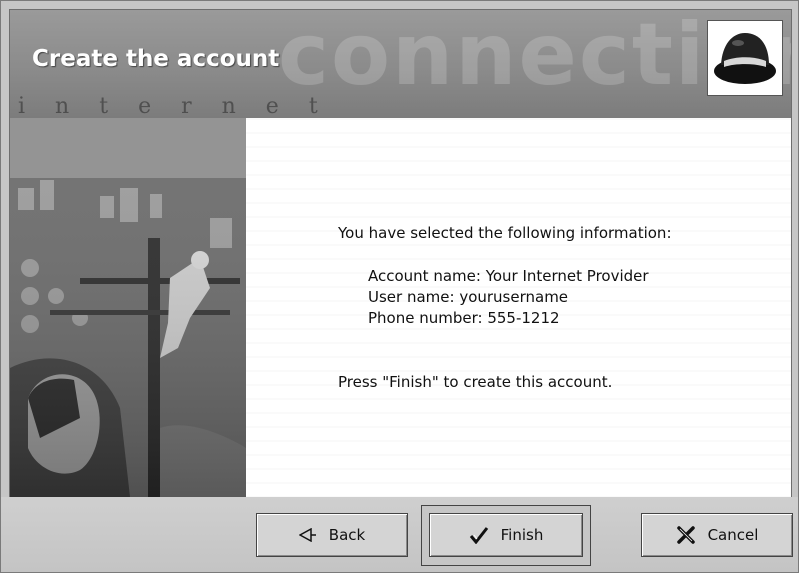  What do you see at coordinates (37, 106) in the screenshot?
I see `header-letter: i` at bounding box center [37, 106].